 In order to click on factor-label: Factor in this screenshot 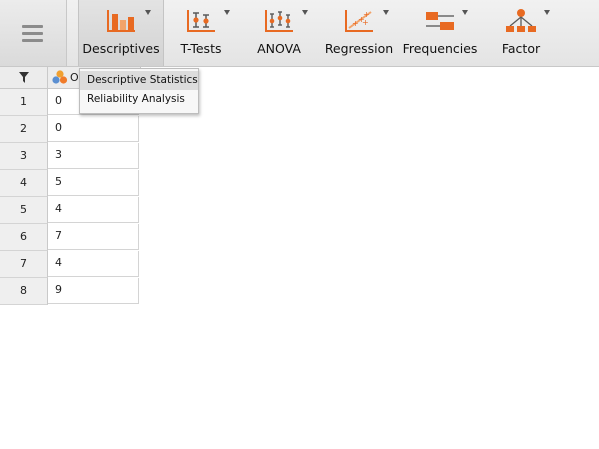, I will do `click(521, 48)`.